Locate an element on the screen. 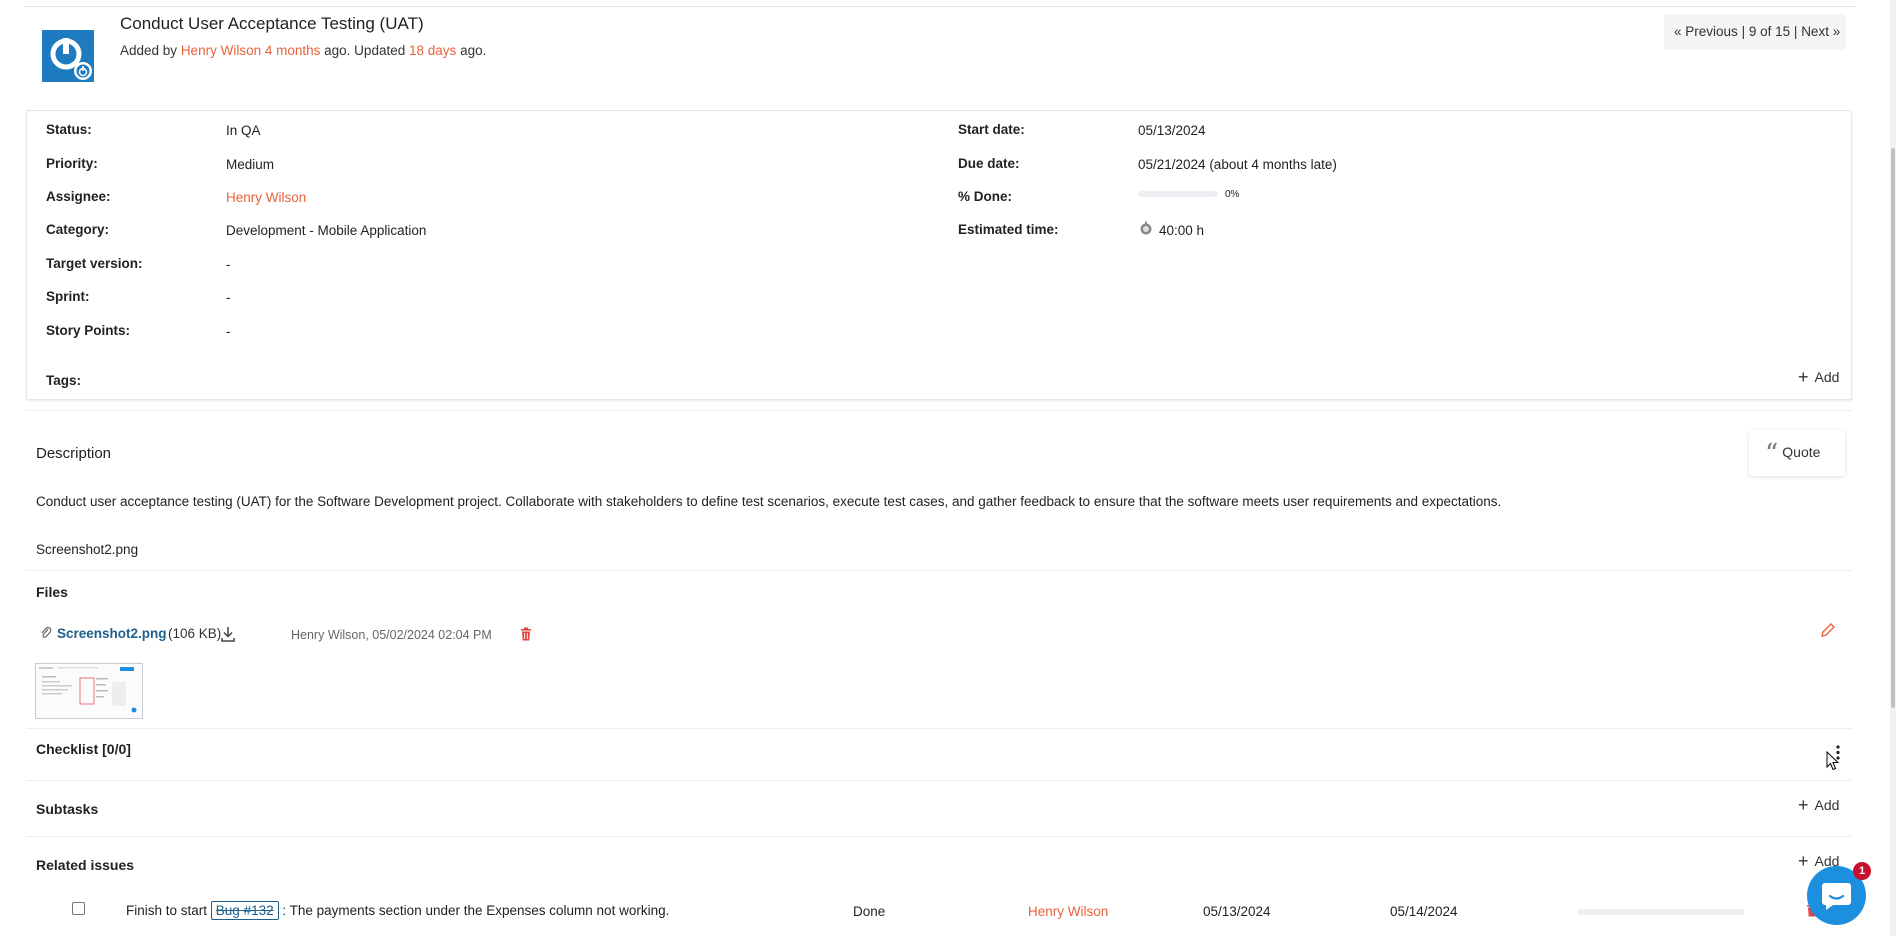  delete-file-icon is located at coordinates (526, 635).